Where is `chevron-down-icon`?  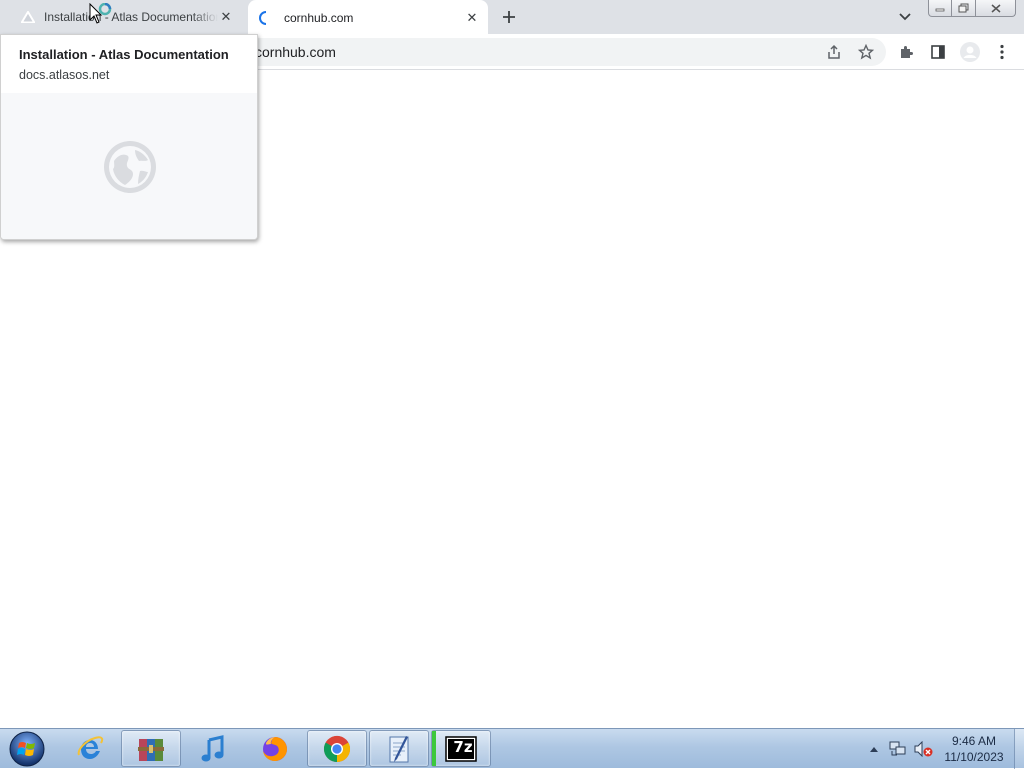
chevron-down-icon is located at coordinates (905, 17).